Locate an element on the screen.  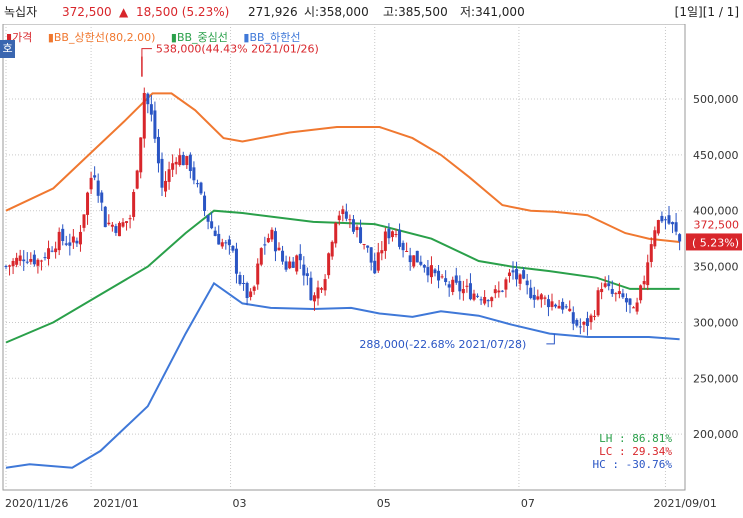
change-arrow: ▲ is located at coordinates (124, 12).